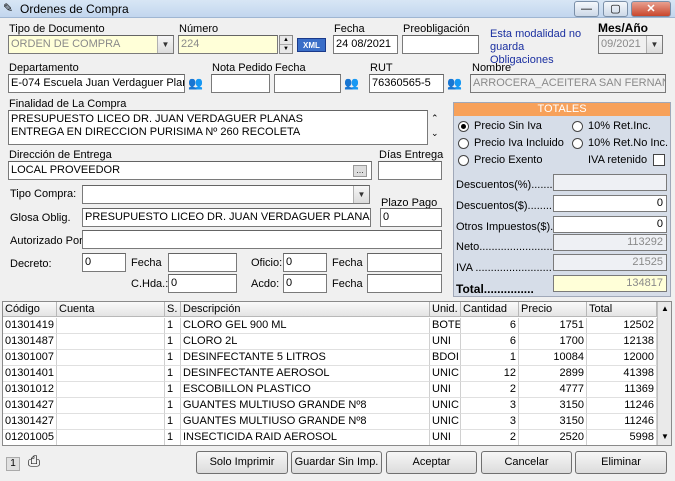 Image resolution: width=675 pixels, height=481 pixels. What do you see at coordinates (307, 83) in the screenshot?
I see `fecha2-input` at bounding box center [307, 83].